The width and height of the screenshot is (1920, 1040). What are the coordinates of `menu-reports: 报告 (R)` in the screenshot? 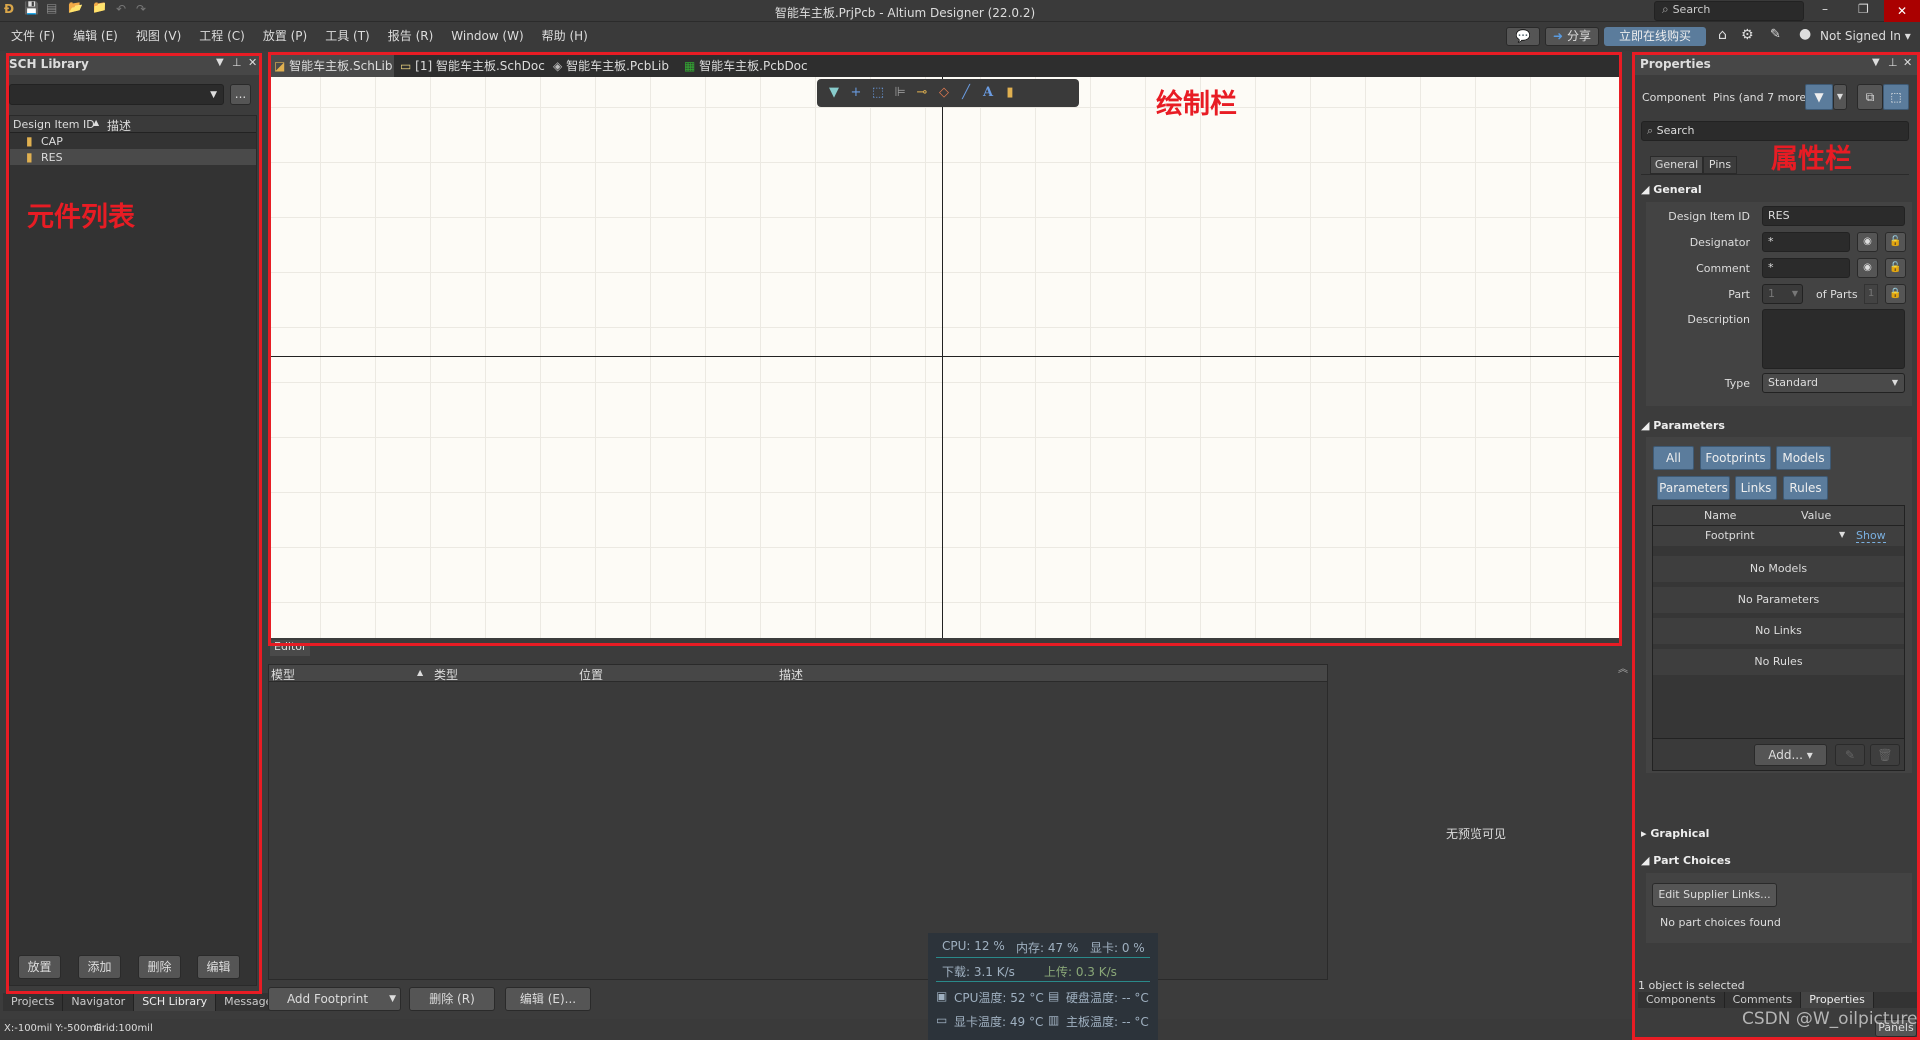 It's located at (411, 36).